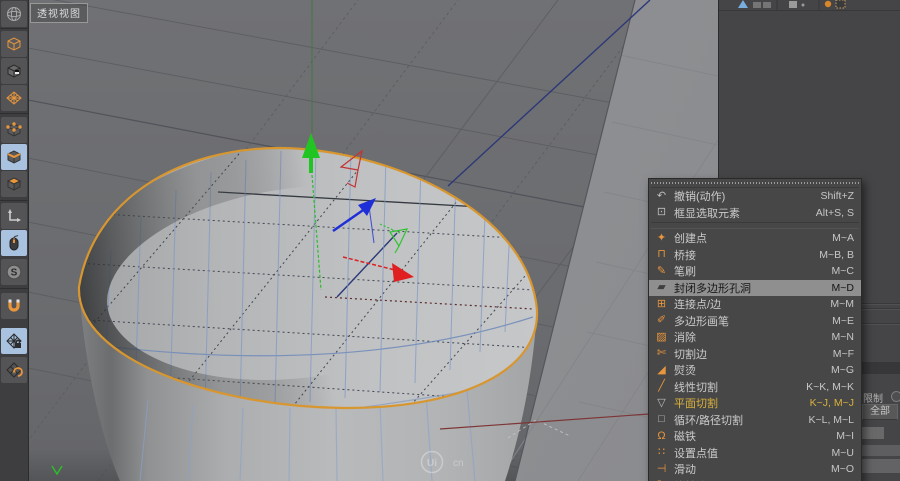  What do you see at coordinates (755, 238) in the screenshot?
I see `menu-item-create-point: ✦ 创建点 M~A` at bounding box center [755, 238].